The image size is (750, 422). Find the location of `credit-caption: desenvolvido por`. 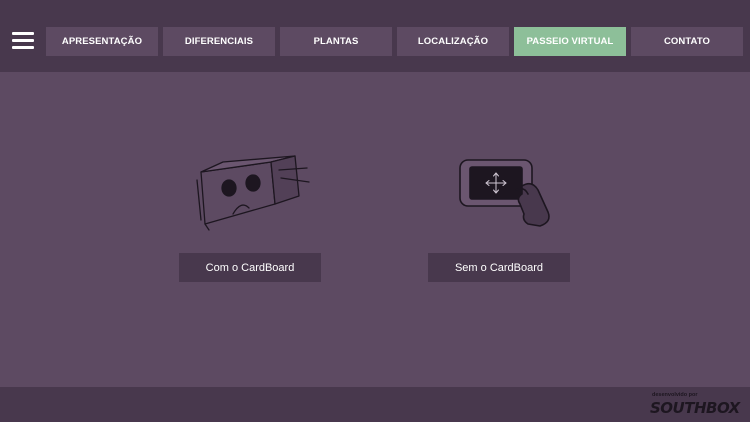

credit-caption: desenvolvido por is located at coordinates (675, 395).